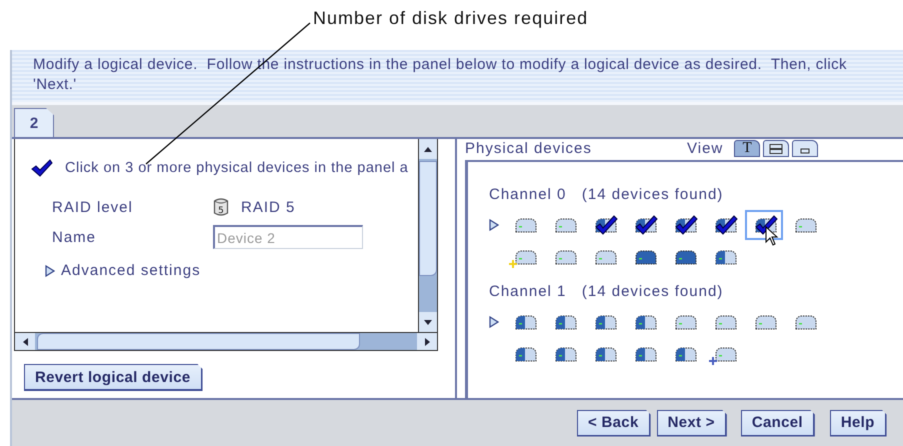  I want to click on scroll-right-arrow-icon, so click(427, 342).